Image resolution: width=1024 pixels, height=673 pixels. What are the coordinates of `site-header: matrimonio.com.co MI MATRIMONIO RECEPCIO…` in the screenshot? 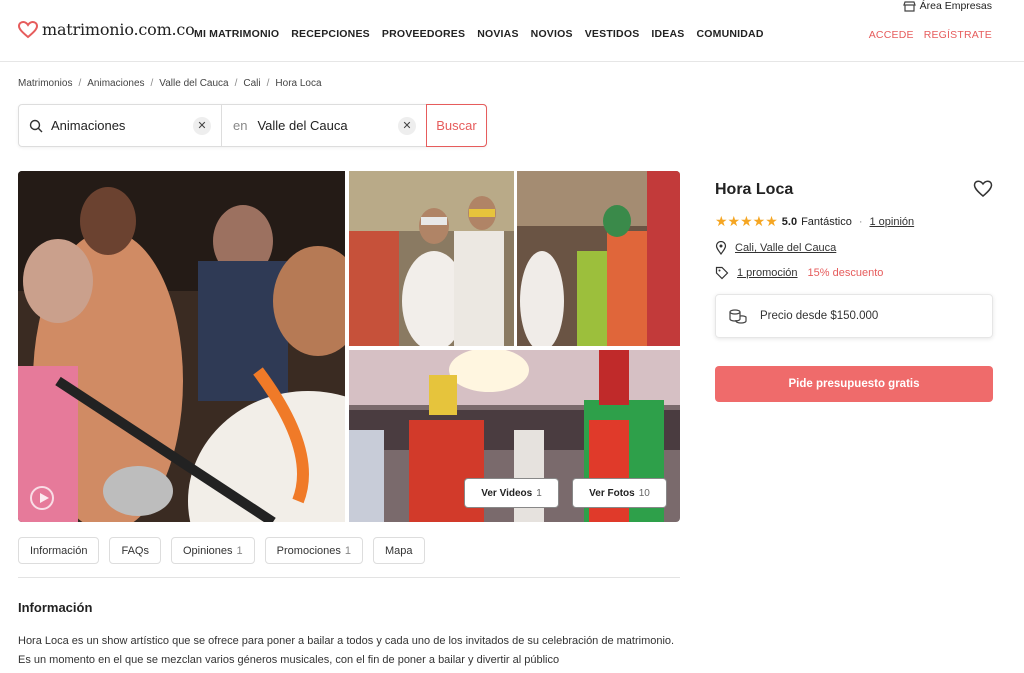 It's located at (512, 31).